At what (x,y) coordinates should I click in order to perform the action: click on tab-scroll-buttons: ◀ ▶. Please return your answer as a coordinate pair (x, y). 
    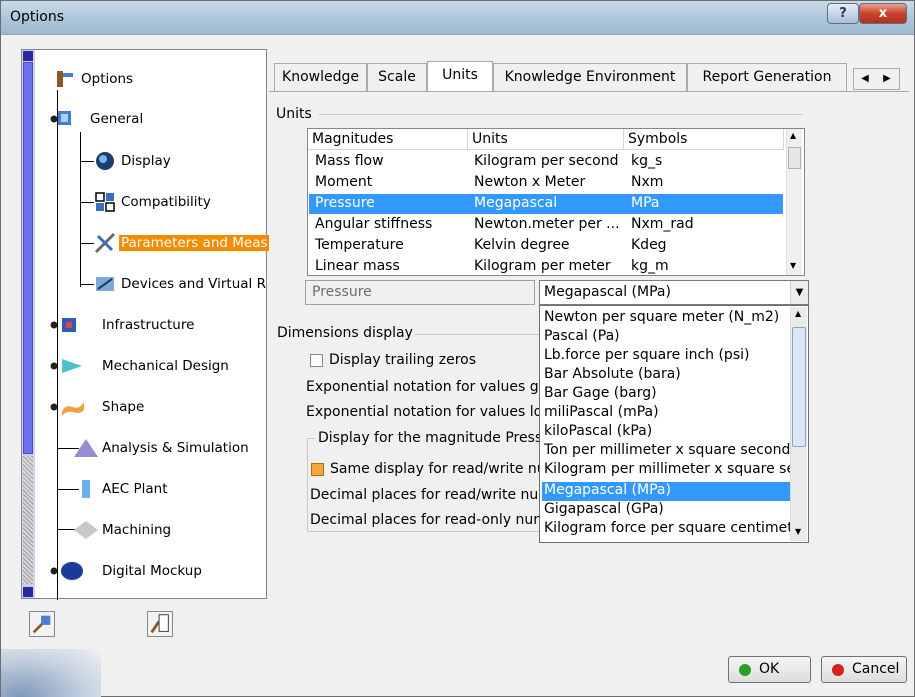
    Looking at the image, I should click on (876, 79).